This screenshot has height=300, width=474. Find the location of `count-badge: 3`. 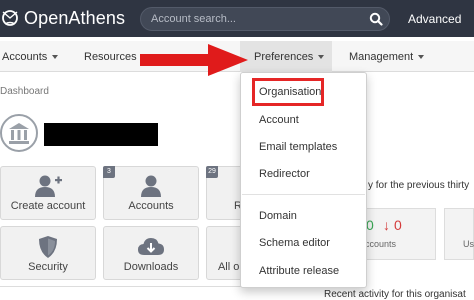

count-badge: 3 is located at coordinates (109, 172).